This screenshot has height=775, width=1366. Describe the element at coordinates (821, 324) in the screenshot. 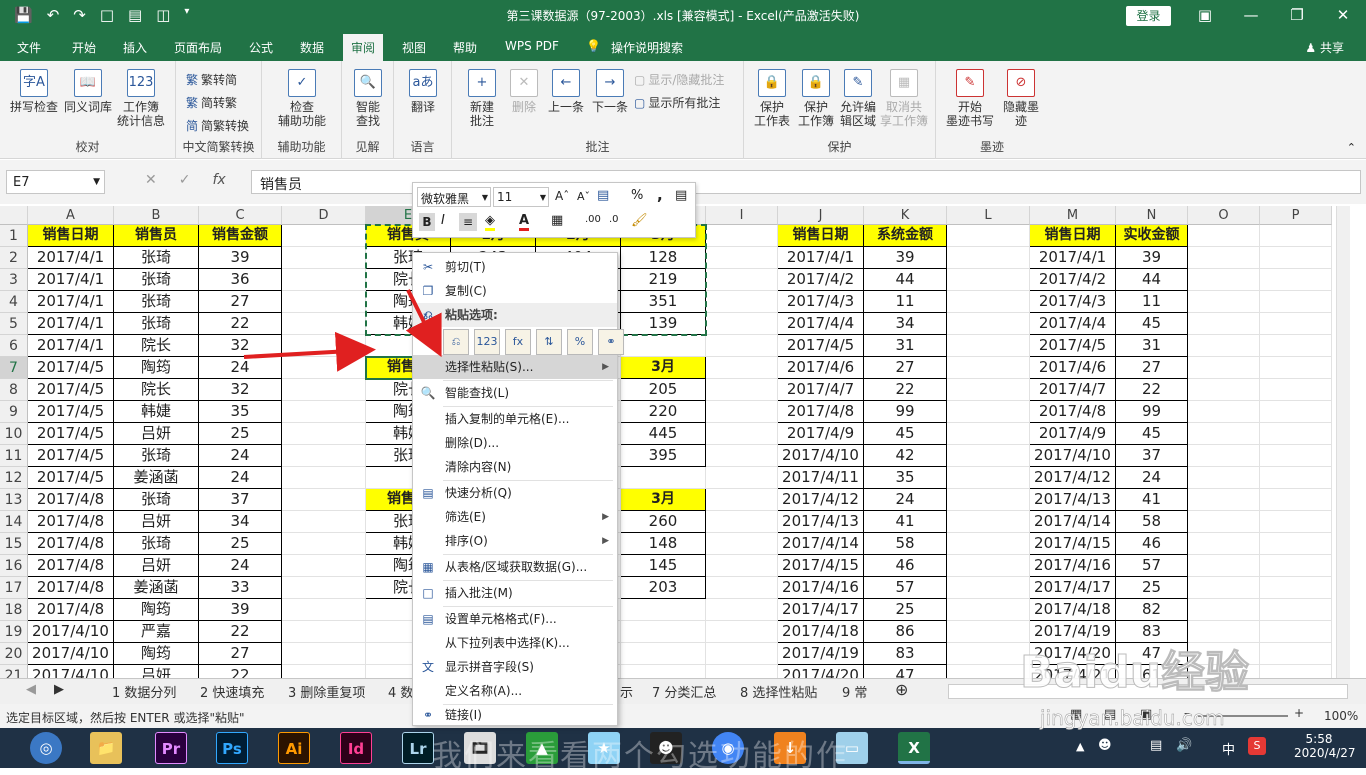

I see `table-cell: 2017/4/4` at that location.